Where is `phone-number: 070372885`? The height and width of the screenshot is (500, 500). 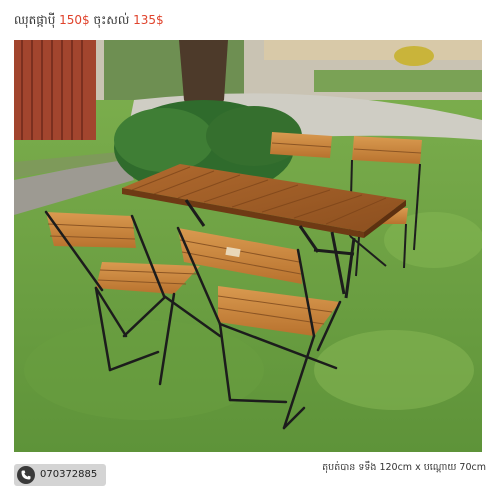 phone-number: 070372885 is located at coordinates (69, 474).